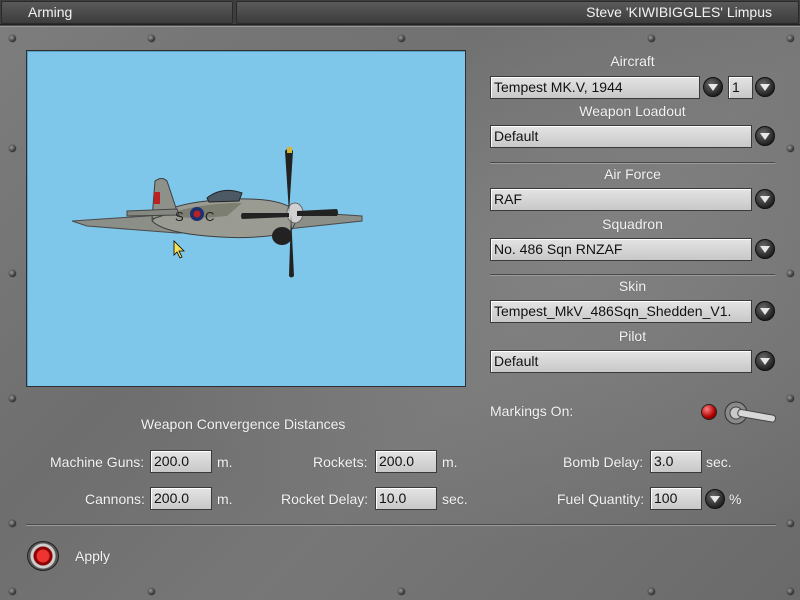  I want to click on markings-toggle-switch, so click(750, 413).